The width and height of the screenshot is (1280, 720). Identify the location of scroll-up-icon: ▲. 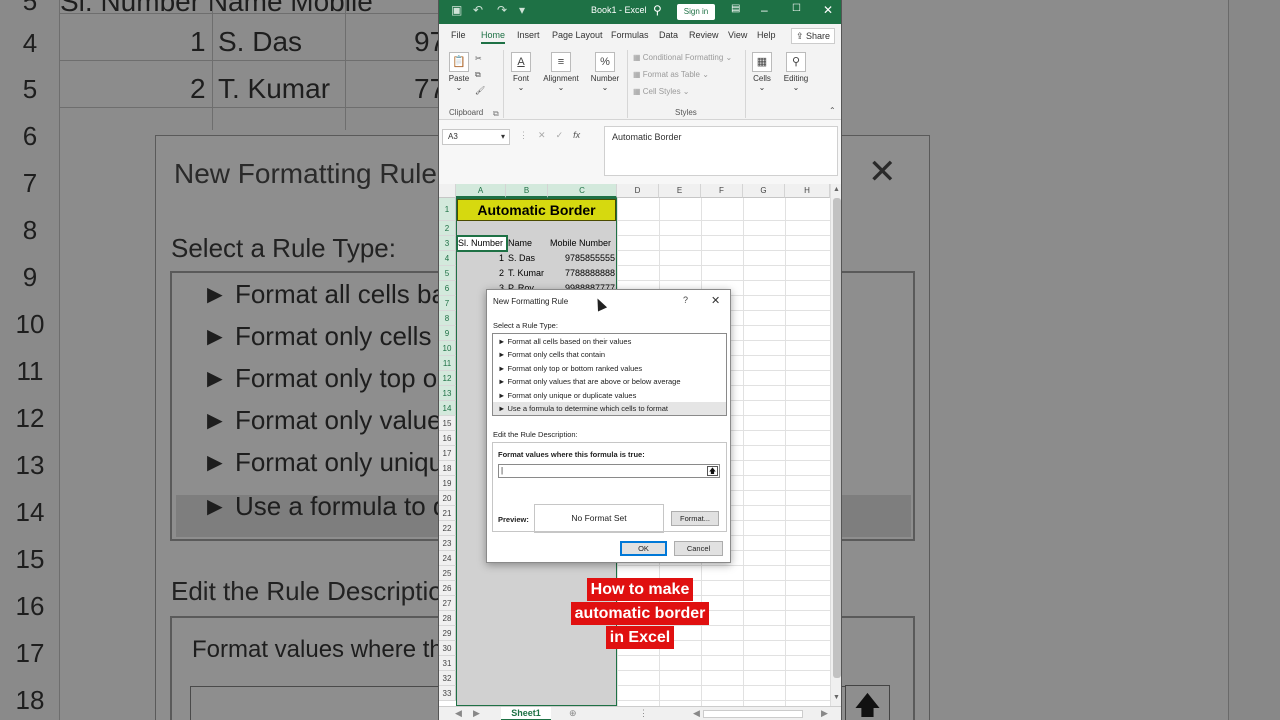
(836, 189).